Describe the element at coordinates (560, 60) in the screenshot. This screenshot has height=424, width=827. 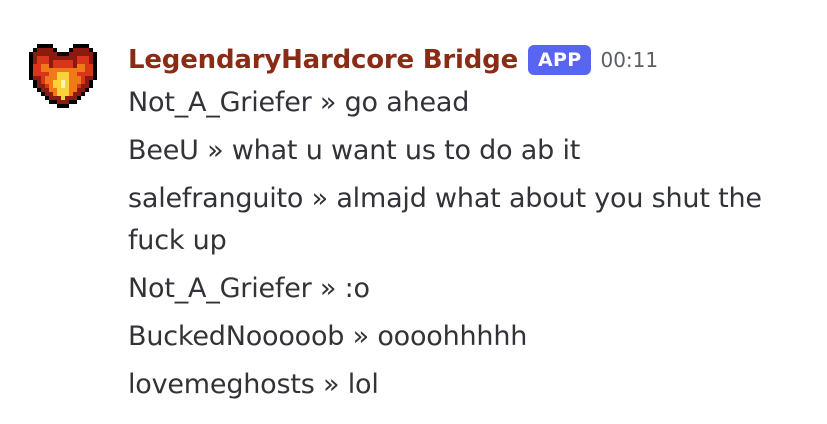
I see `app-badge: APP` at that location.